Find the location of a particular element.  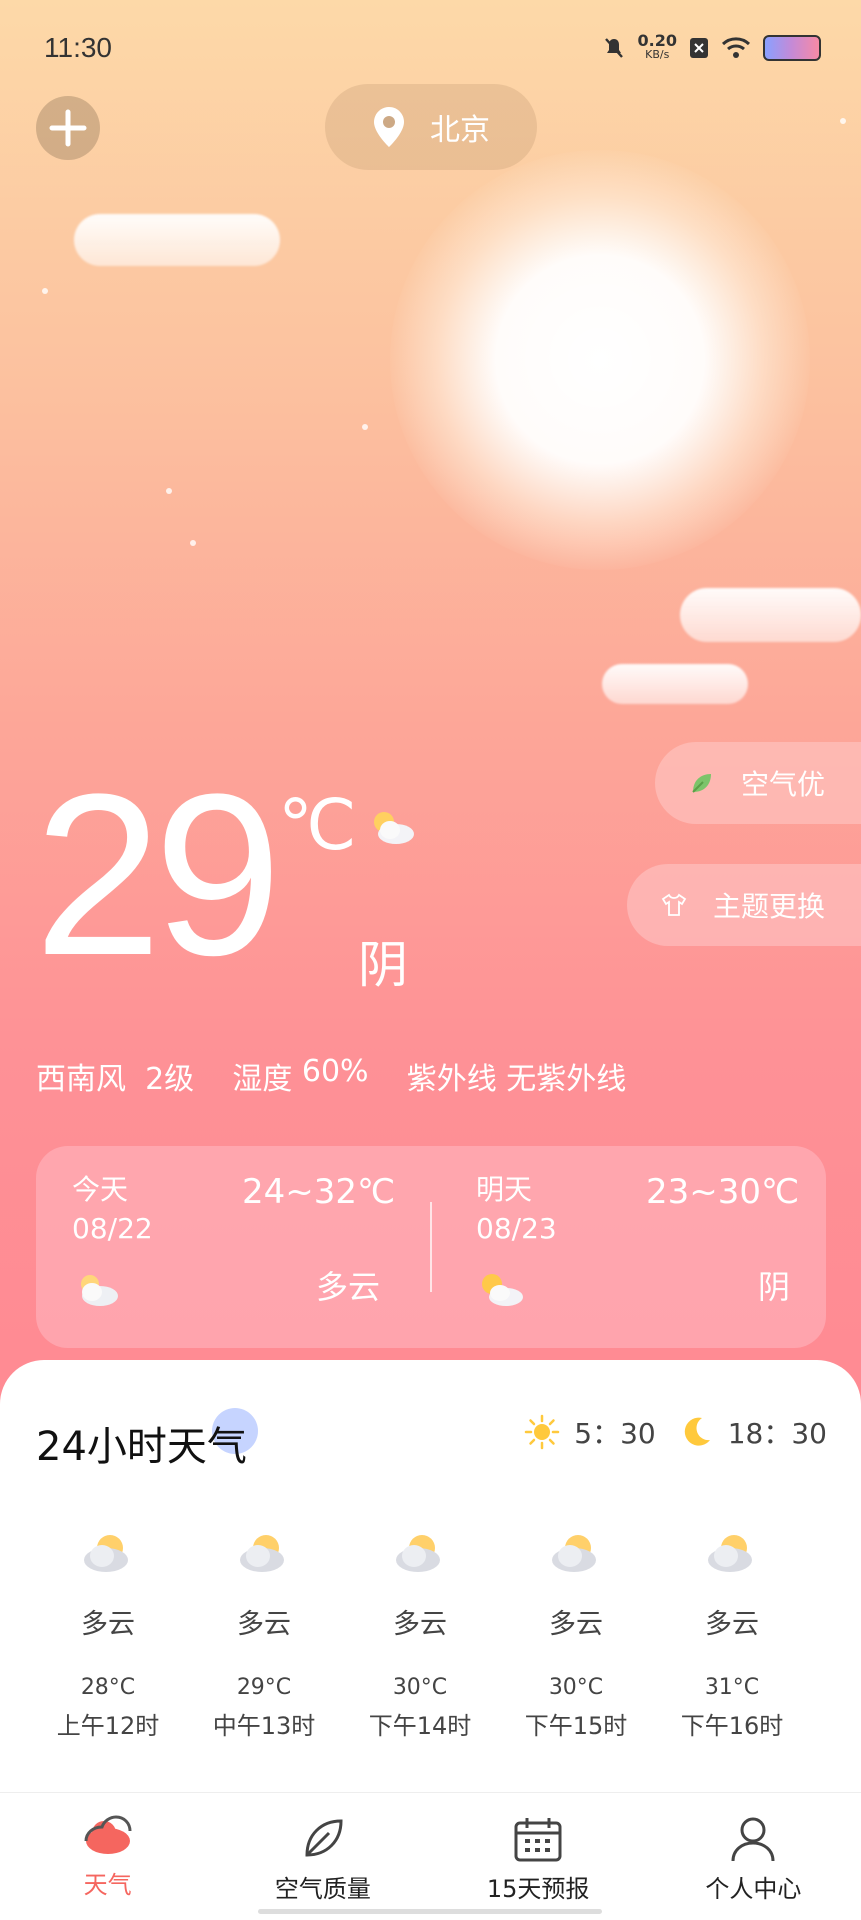

day-temp-range: 24~32℃ is located at coordinates (319, 1192).